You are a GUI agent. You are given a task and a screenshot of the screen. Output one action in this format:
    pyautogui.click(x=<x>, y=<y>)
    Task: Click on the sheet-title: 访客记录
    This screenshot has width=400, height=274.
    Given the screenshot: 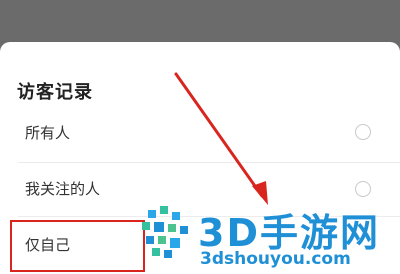 What is the action you would take?
    pyautogui.click(x=55, y=92)
    